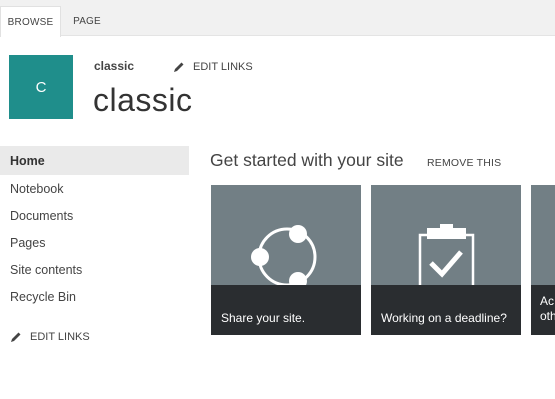  I want to click on nav-item-home: Home, so click(94, 160).